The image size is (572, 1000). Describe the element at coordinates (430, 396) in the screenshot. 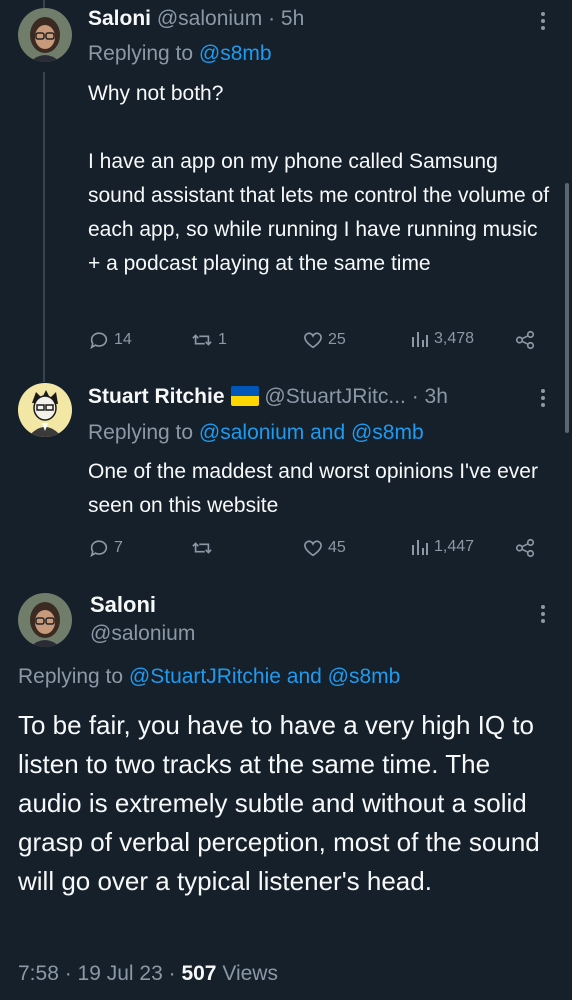

I see `timestamp: · 3h` at that location.